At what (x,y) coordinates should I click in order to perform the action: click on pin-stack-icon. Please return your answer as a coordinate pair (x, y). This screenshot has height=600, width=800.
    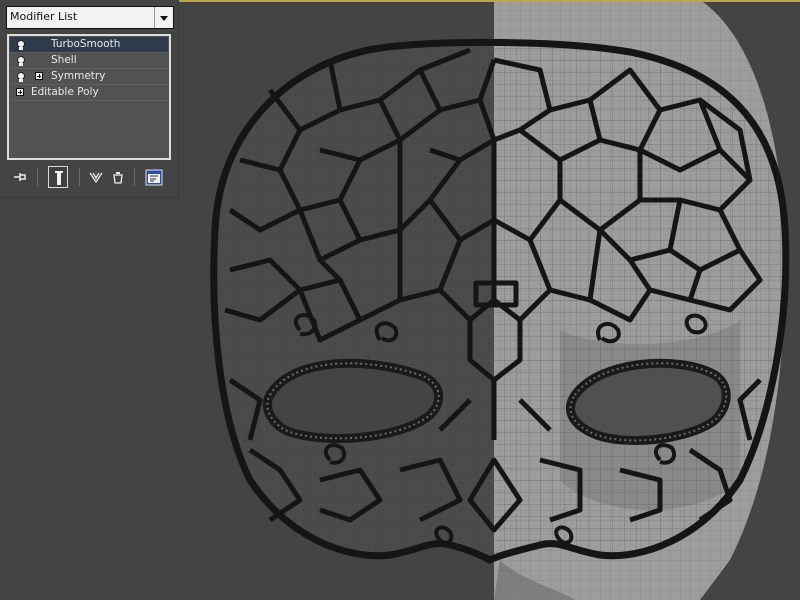
    Looking at the image, I should click on (20, 177).